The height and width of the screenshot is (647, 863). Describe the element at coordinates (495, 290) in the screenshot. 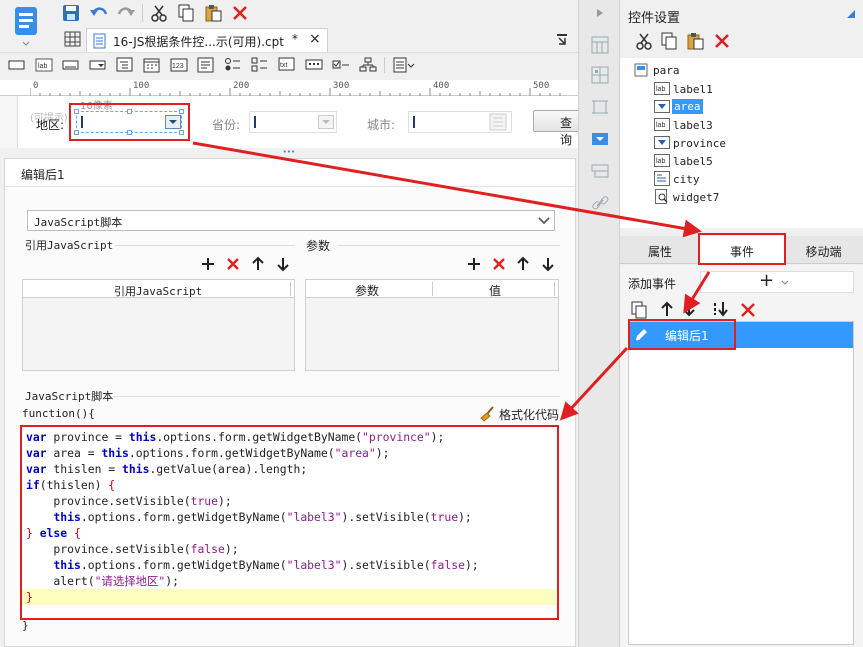

I see `value-col-header: 值` at that location.